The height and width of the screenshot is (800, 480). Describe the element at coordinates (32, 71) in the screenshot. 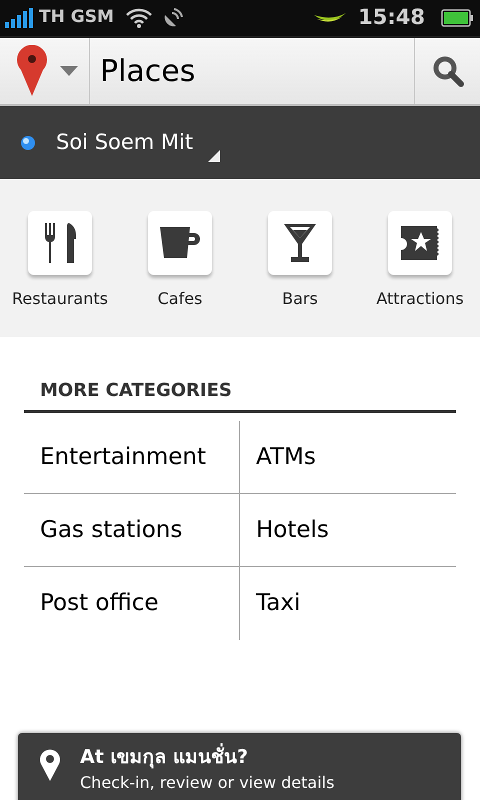

I see `map-pin-icon` at that location.